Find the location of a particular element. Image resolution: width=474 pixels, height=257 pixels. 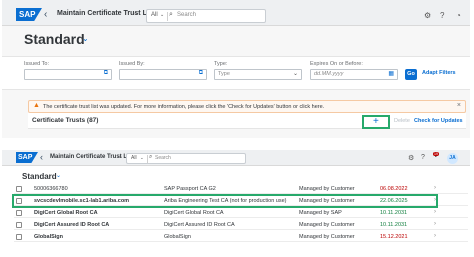

close-icon: × is located at coordinates (459, 105).